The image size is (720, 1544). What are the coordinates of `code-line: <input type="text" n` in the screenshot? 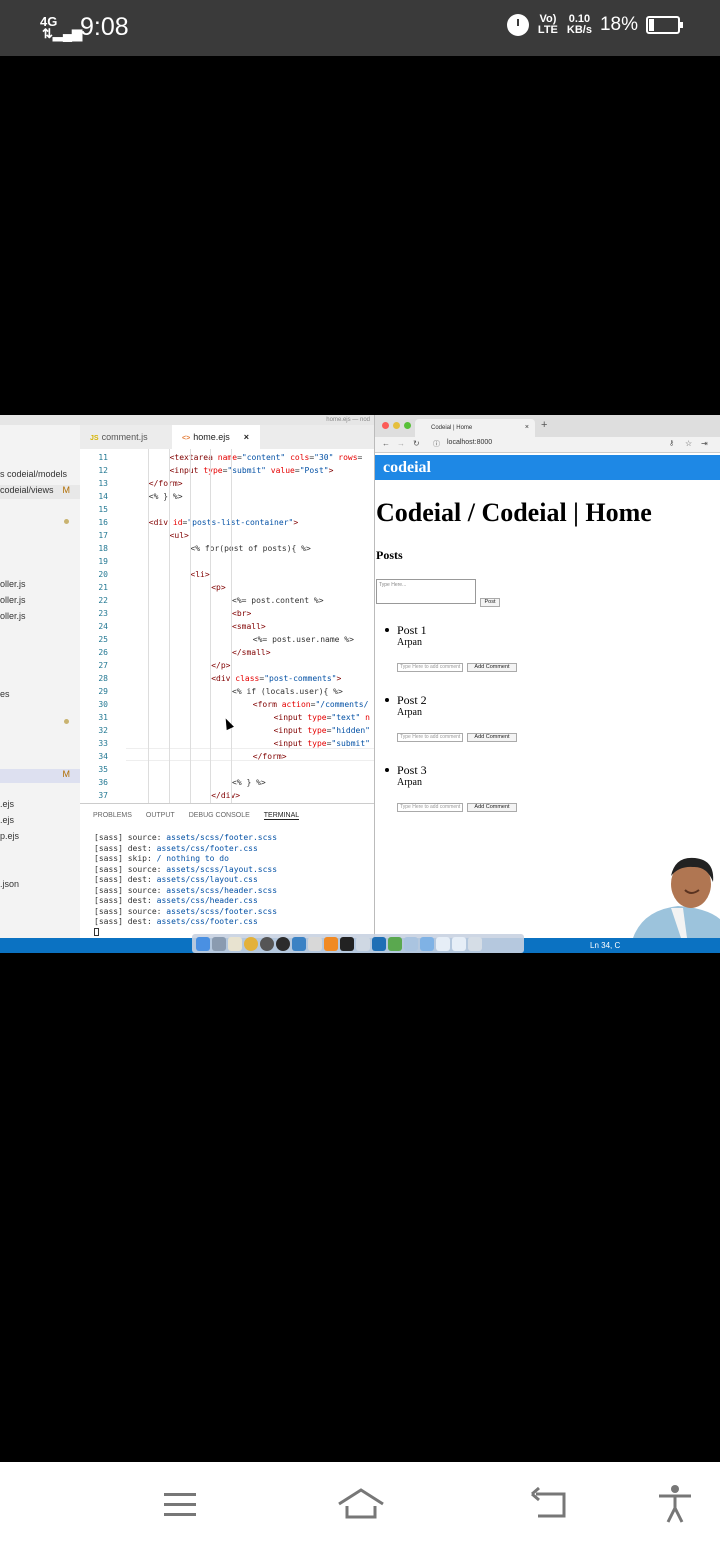 It's located at (322, 717).